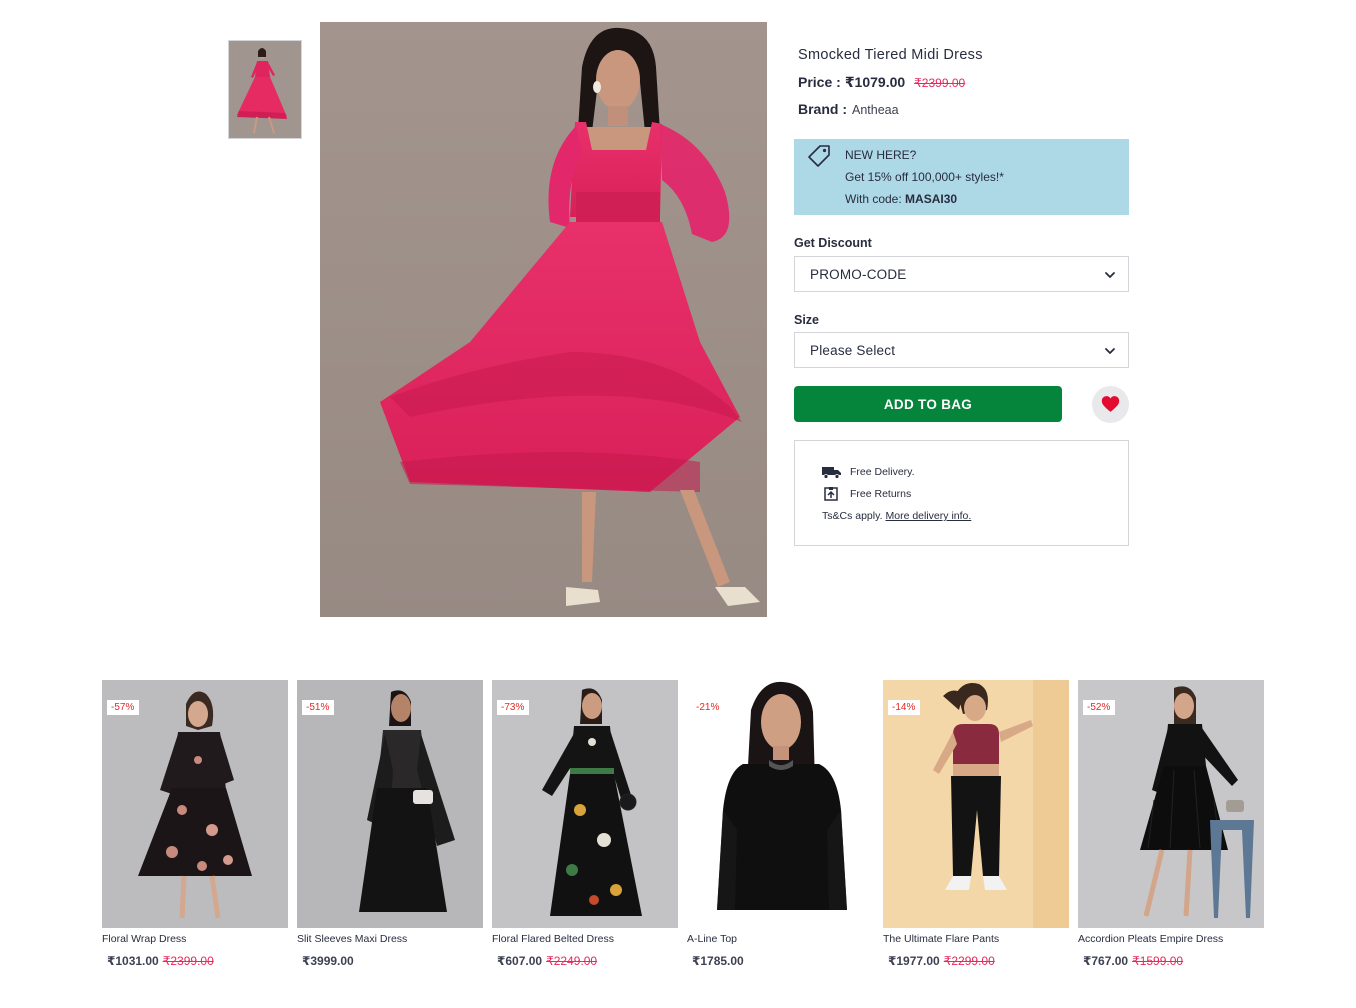 This screenshot has width=1356, height=1008. What do you see at coordinates (882, 472) in the screenshot?
I see `free-delivery-text: Free Delivery.` at bounding box center [882, 472].